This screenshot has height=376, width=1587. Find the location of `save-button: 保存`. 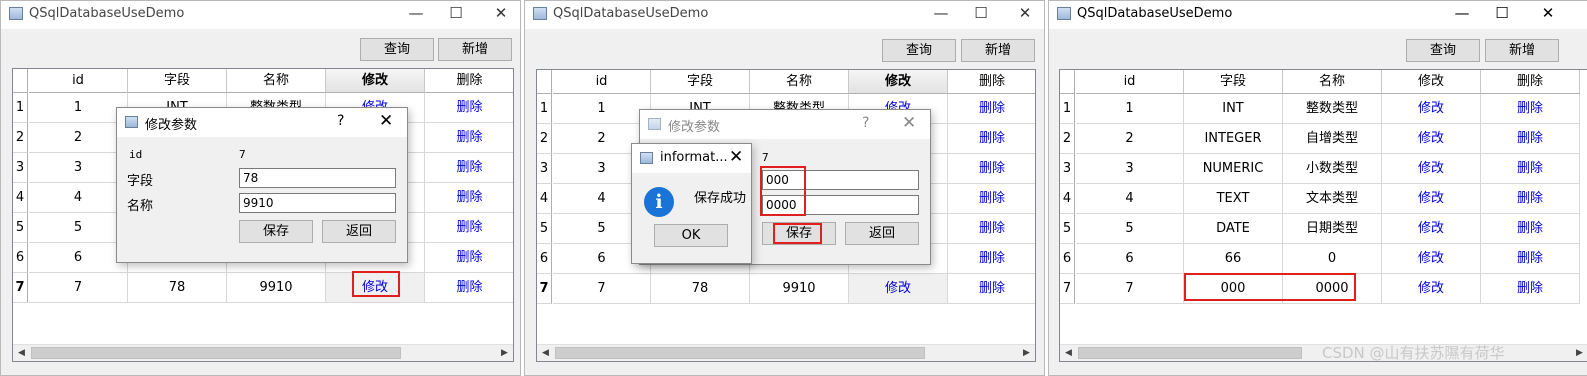

save-button: 保存 is located at coordinates (276, 231).